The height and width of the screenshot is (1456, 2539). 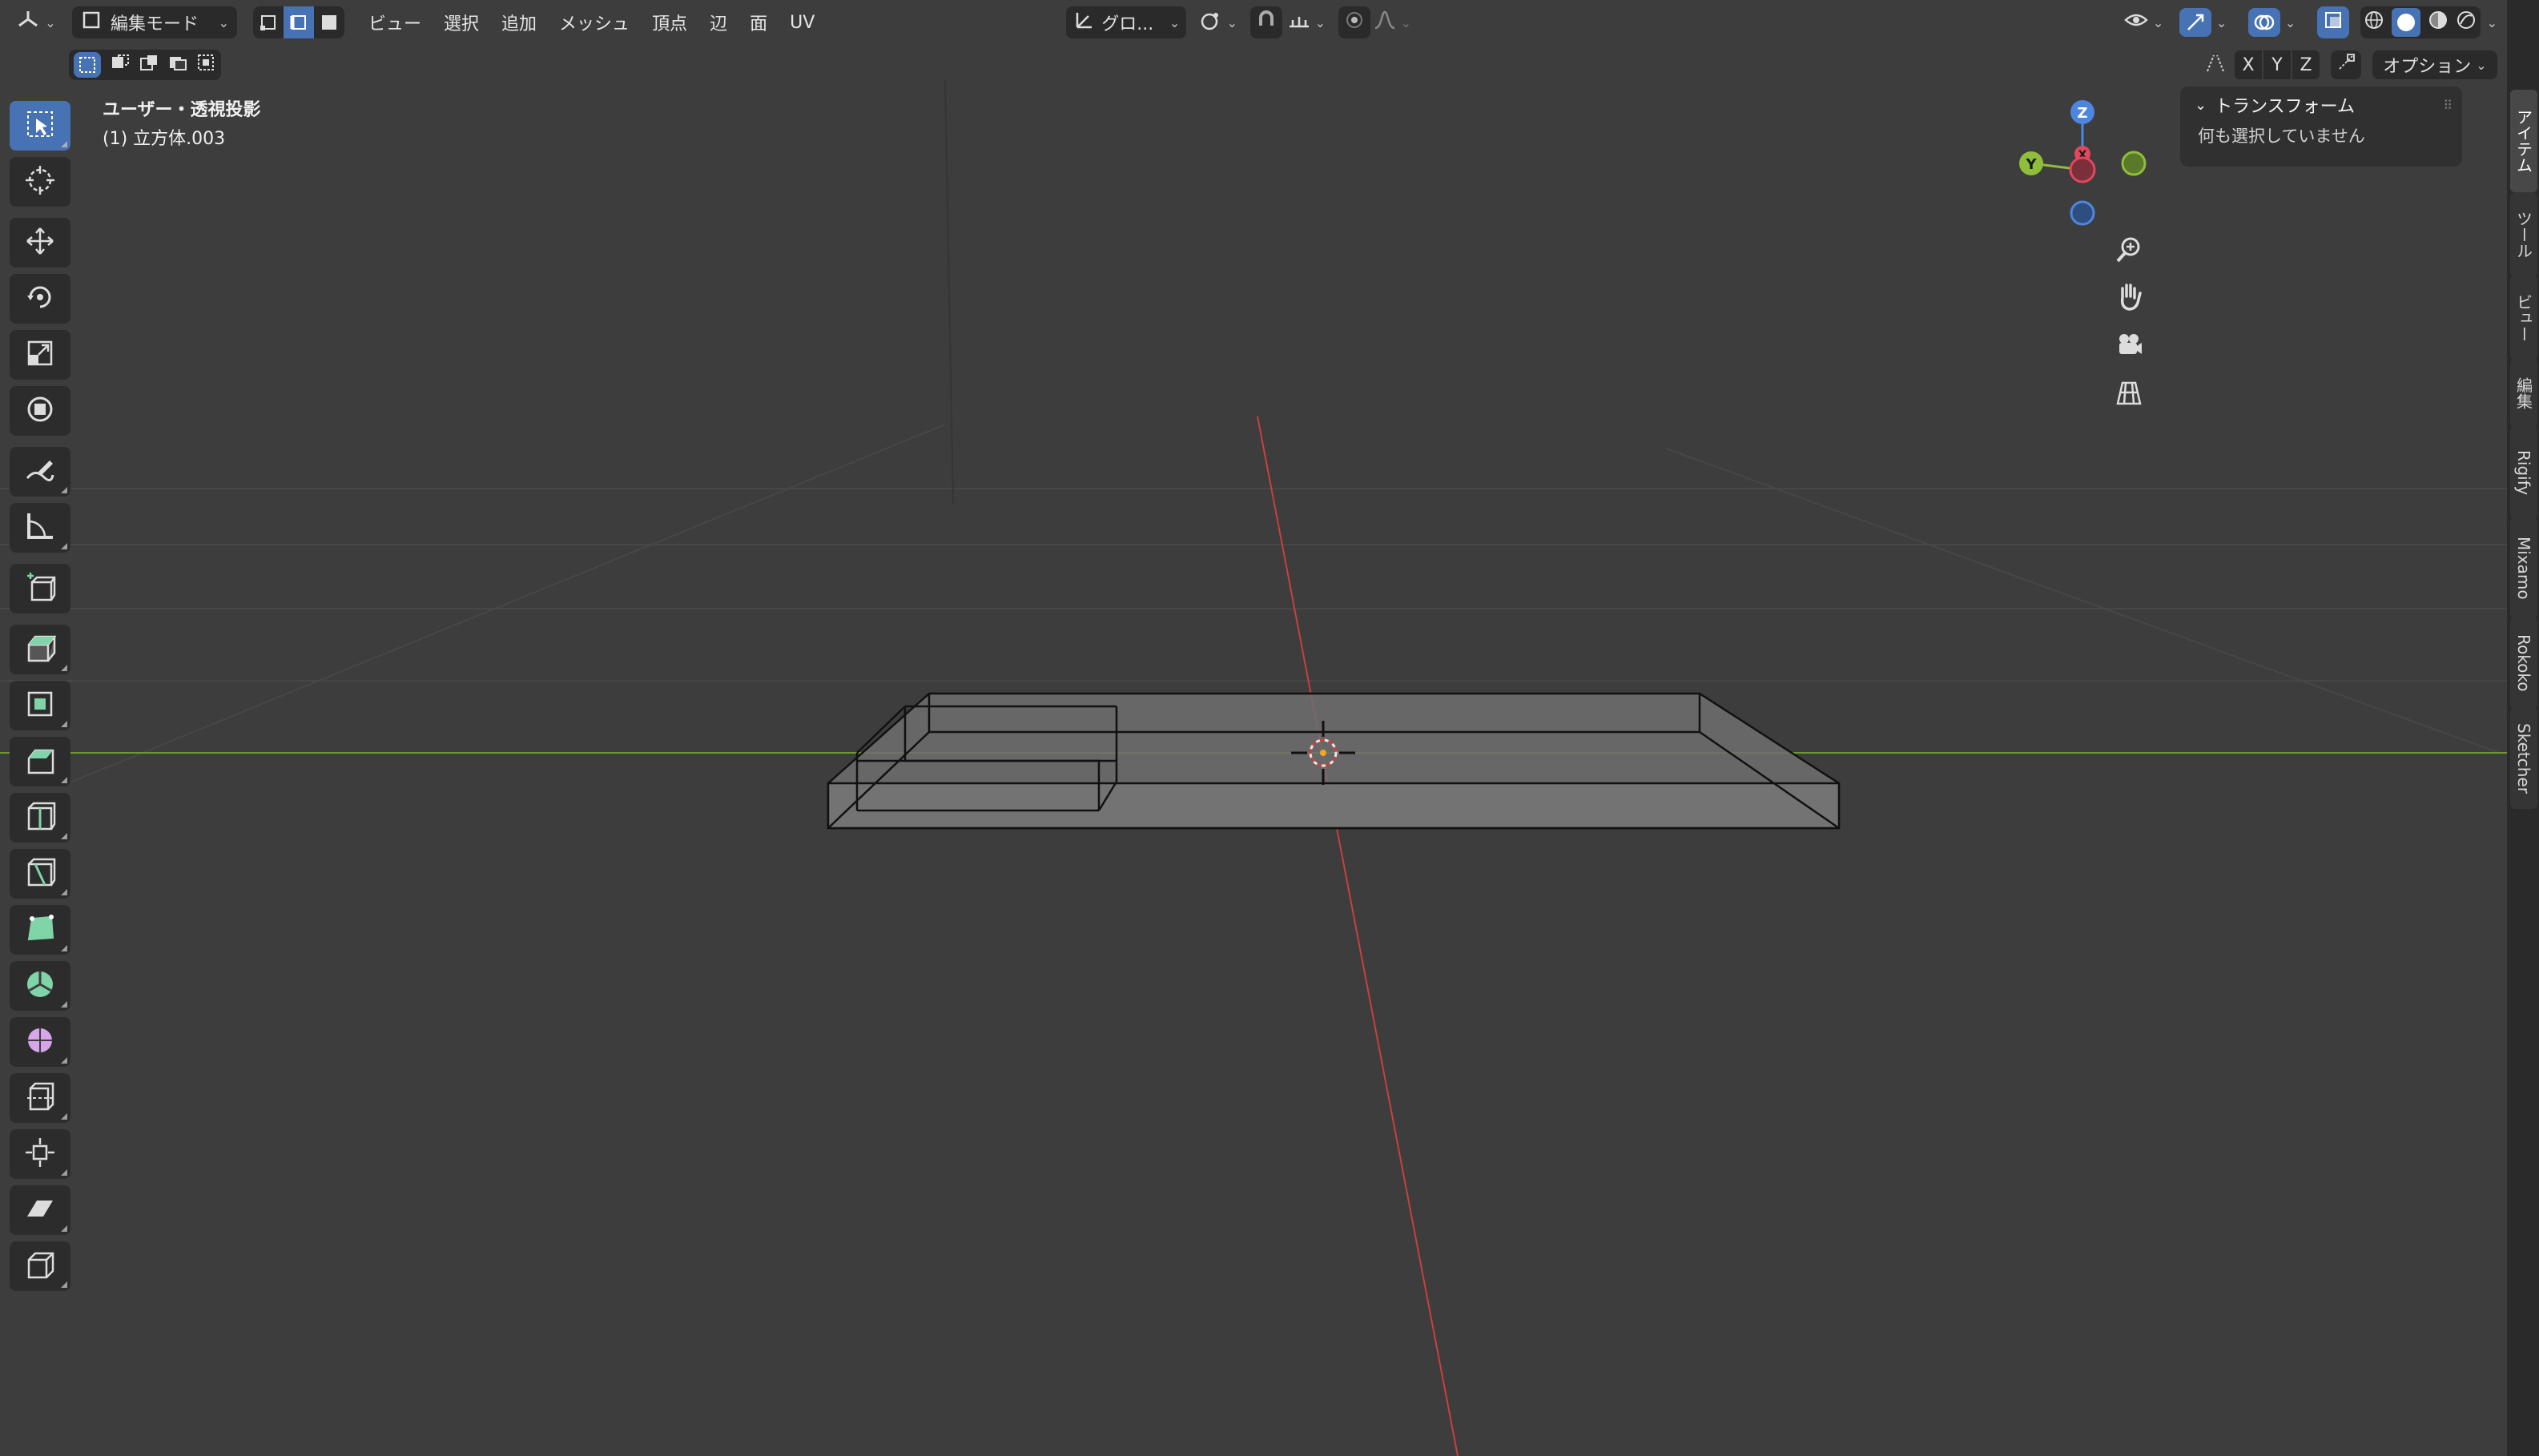 I want to click on tool-edge-slide, so click(x=40, y=1098).